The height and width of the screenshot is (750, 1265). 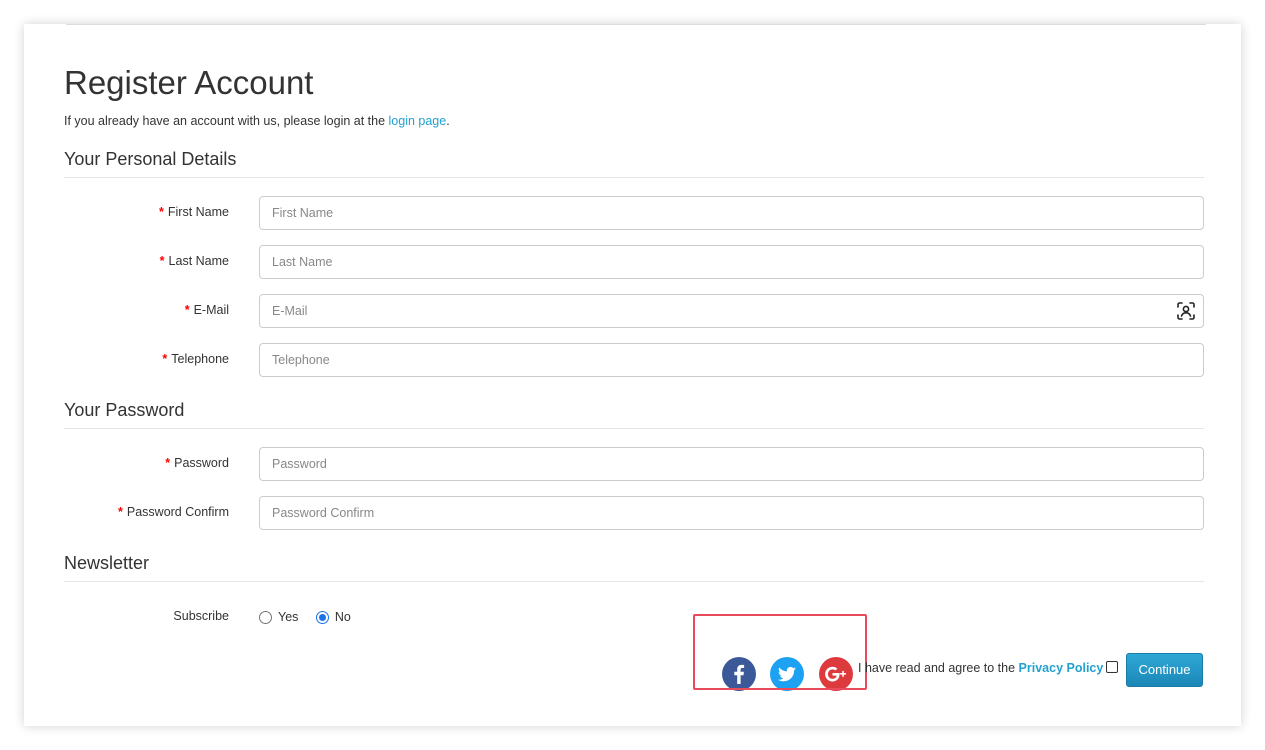 What do you see at coordinates (716, 262) in the screenshot?
I see `last-name-input` at bounding box center [716, 262].